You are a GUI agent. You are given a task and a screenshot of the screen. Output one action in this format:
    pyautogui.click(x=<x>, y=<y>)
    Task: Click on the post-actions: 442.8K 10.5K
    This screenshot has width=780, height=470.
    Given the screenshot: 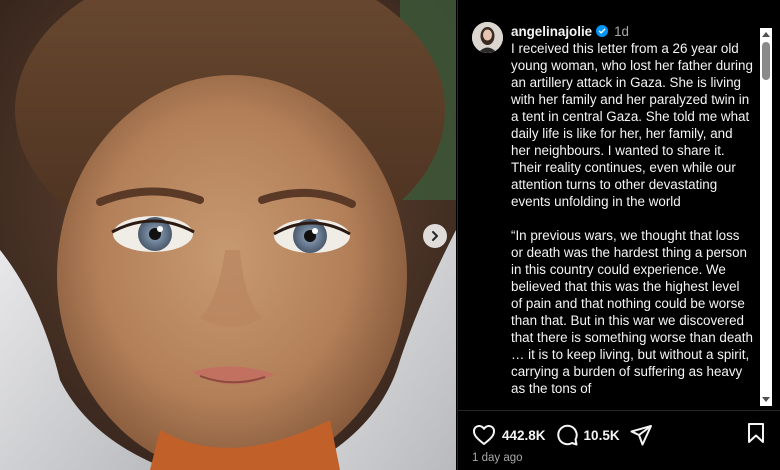 What is the action you would take?
    pyautogui.click(x=619, y=435)
    